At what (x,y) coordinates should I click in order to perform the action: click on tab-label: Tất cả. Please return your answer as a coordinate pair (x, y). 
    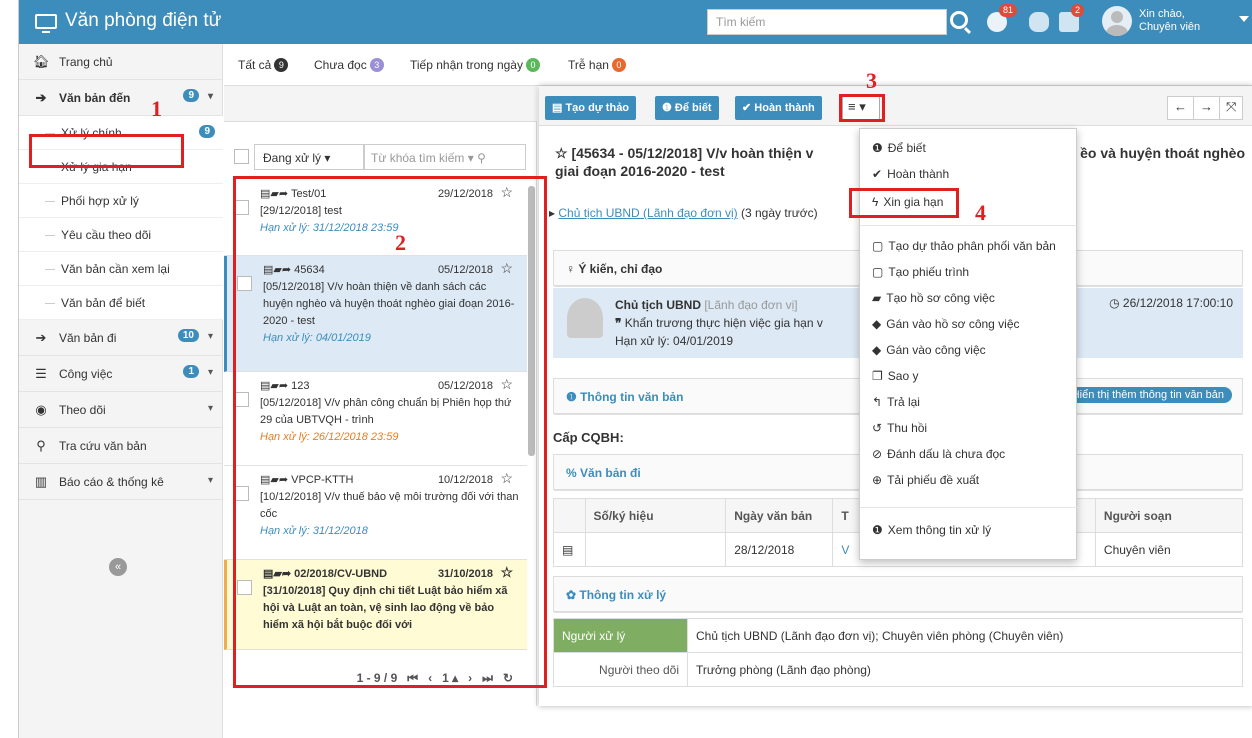
    Looking at the image, I should click on (255, 65).